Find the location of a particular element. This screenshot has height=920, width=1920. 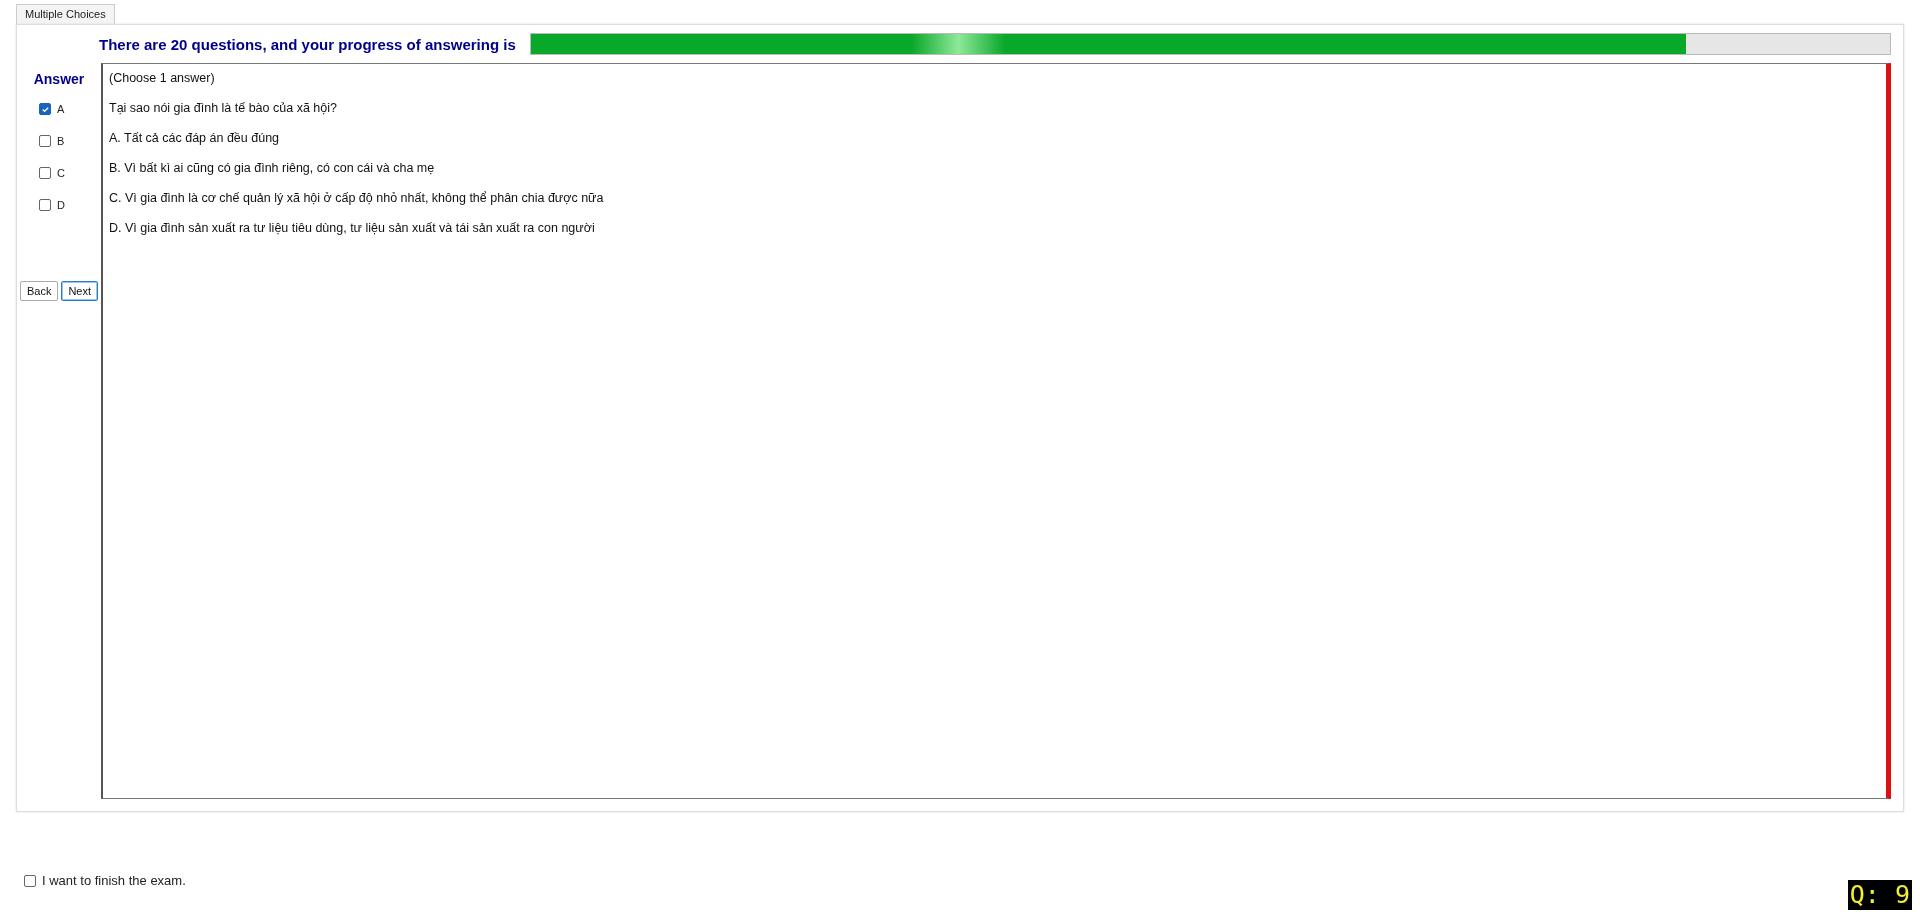

choice-text: A. Tất cả các đáp án đều đúng is located at coordinates (195, 138).